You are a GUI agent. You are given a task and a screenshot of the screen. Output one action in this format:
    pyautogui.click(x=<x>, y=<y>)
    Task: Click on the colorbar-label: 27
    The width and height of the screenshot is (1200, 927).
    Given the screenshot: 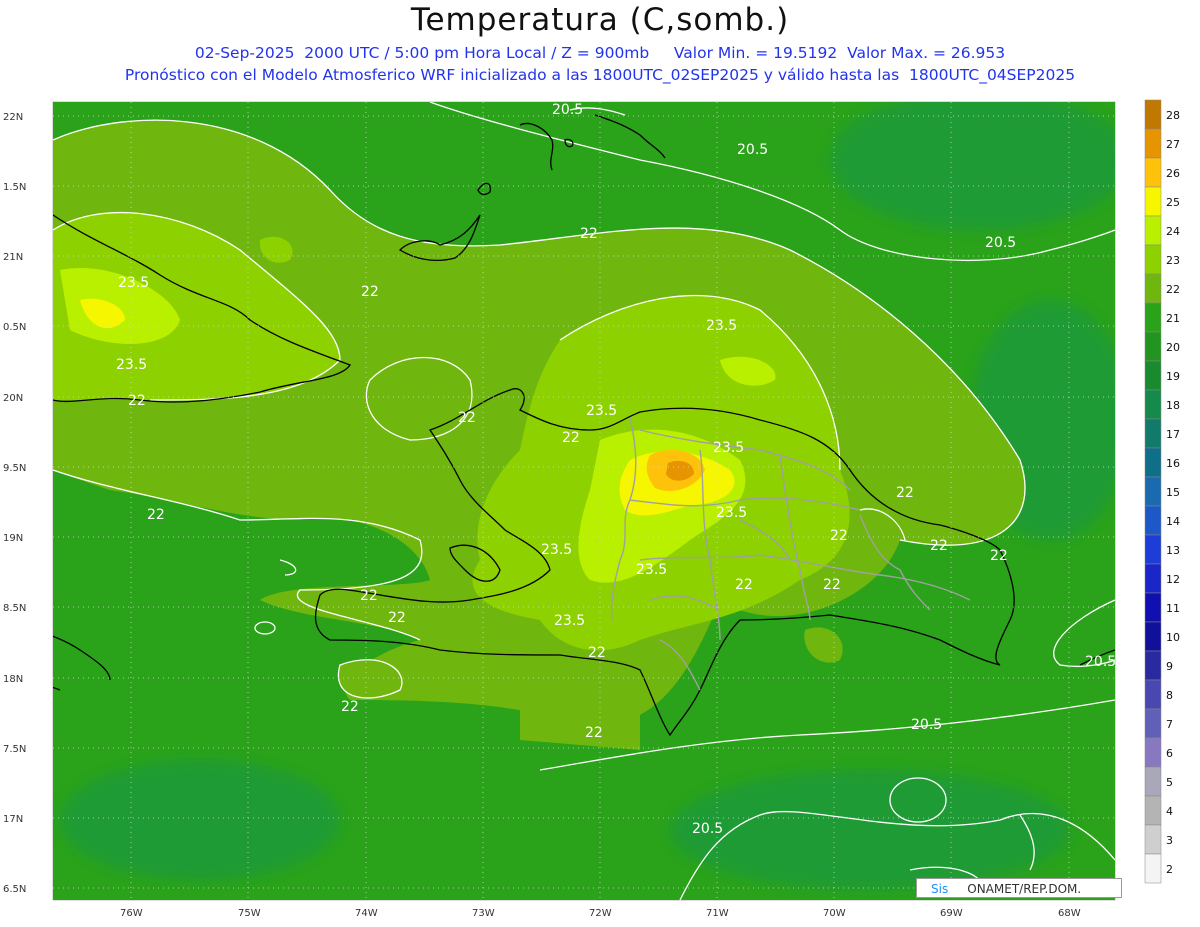 What is the action you would take?
    pyautogui.click(x=1173, y=144)
    